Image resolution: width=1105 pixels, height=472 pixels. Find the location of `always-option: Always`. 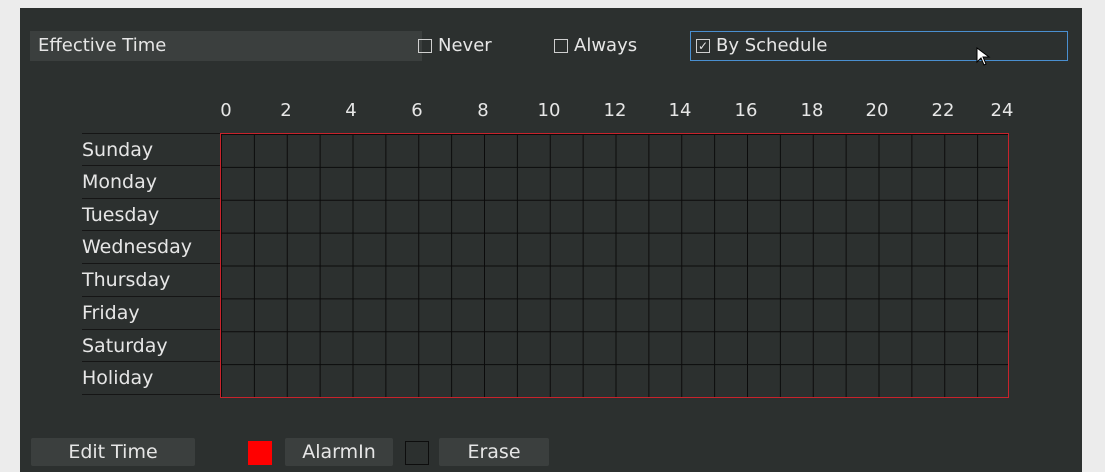

always-option: Always is located at coordinates (595, 46).